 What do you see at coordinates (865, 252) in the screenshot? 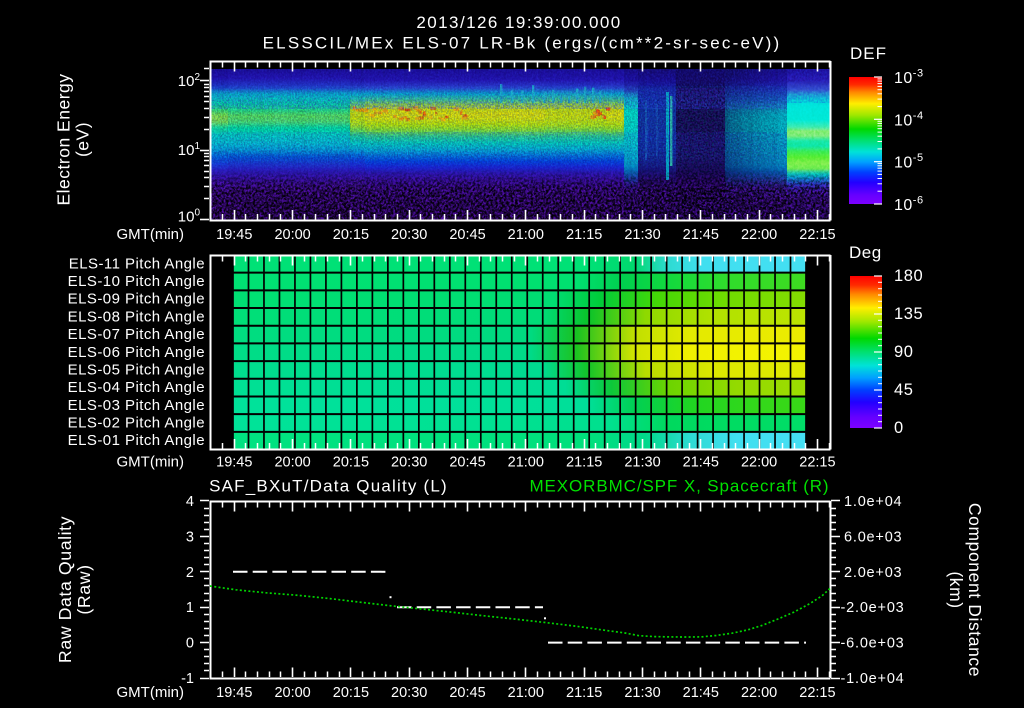
I see `svg-text: Deg` at bounding box center [865, 252].